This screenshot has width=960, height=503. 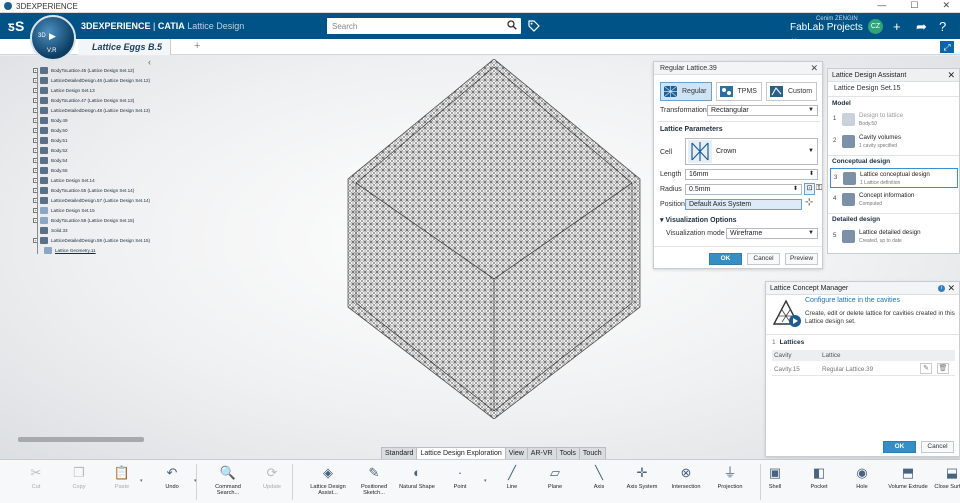 I want to click on volume-extrude-button: ⬒ Volume Extrude, so click(x=908, y=482).